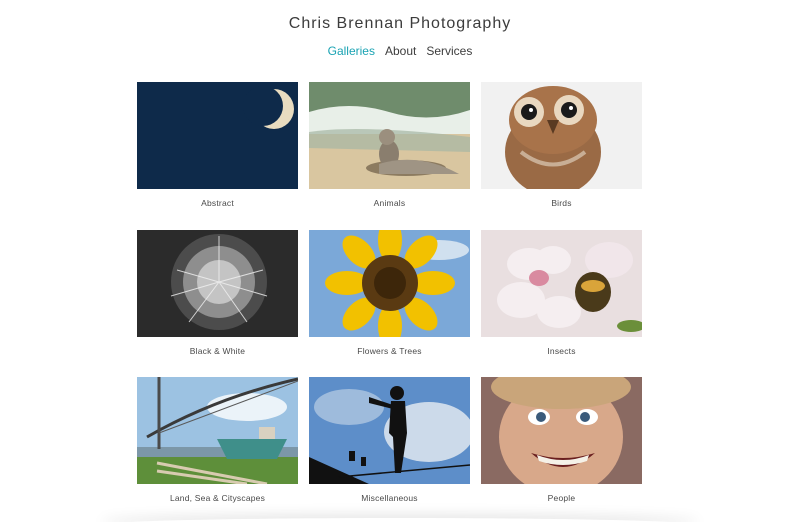  Describe the element at coordinates (400, 520) in the screenshot. I see `page-bottom-shadow` at that location.